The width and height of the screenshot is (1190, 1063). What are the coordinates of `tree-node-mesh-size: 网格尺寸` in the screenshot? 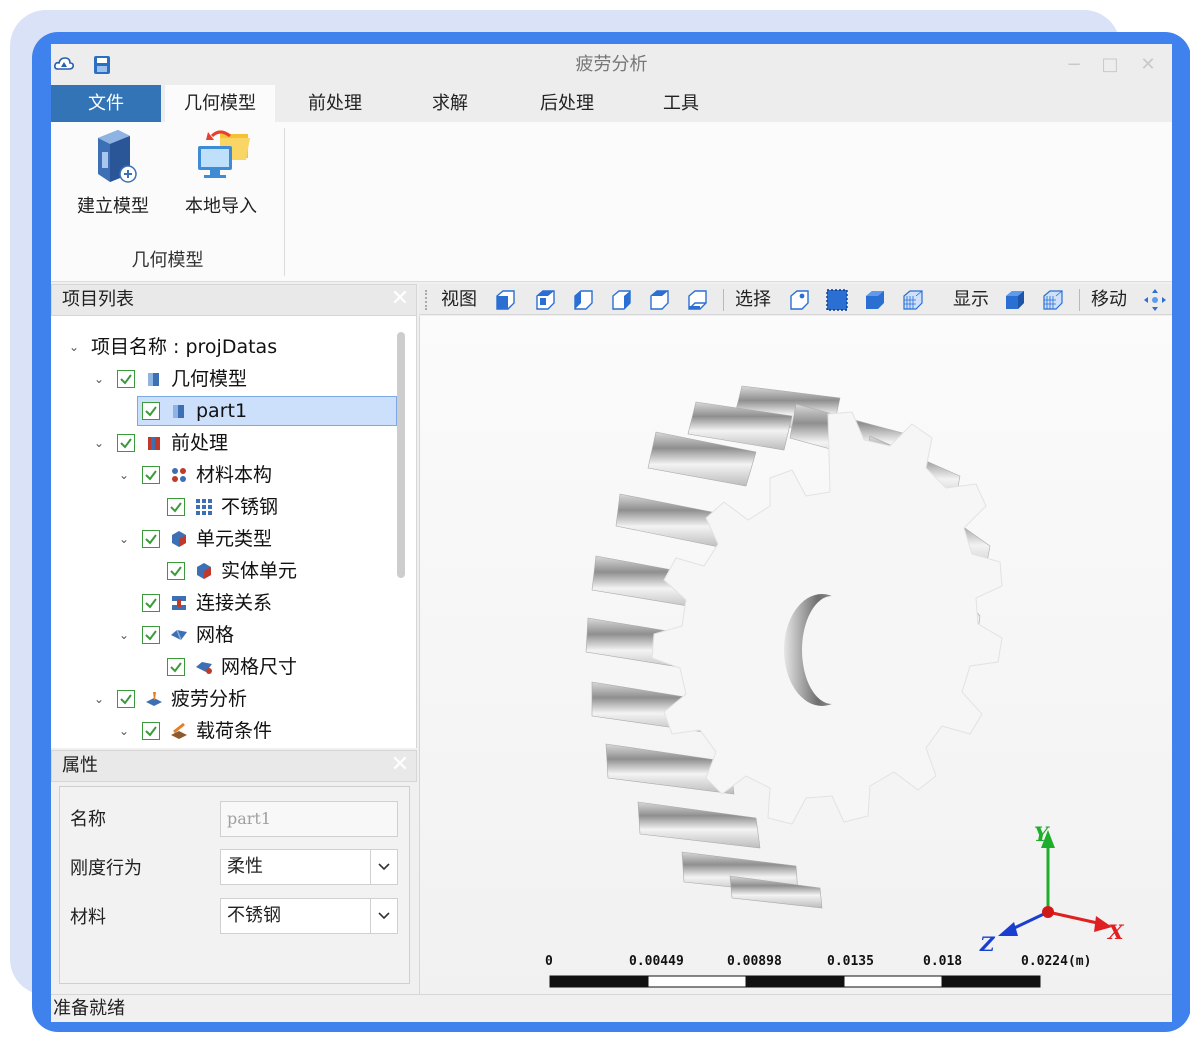 It's located at (221, 667).